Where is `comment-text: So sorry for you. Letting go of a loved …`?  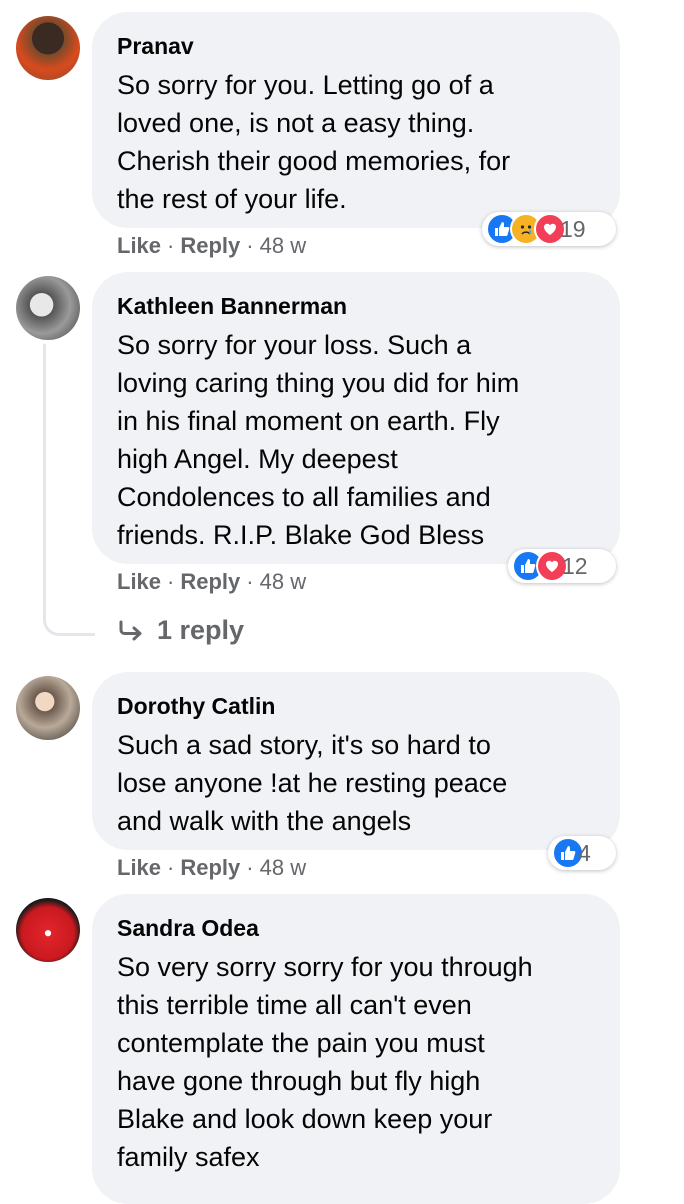
comment-text: So sorry for you. Letting go of a loved … is located at coordinates (314, 142).